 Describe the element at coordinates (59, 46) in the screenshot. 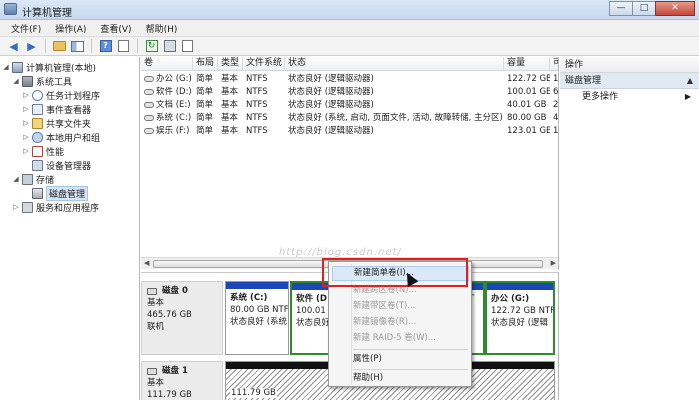

I see `up-folder-button` at that location.